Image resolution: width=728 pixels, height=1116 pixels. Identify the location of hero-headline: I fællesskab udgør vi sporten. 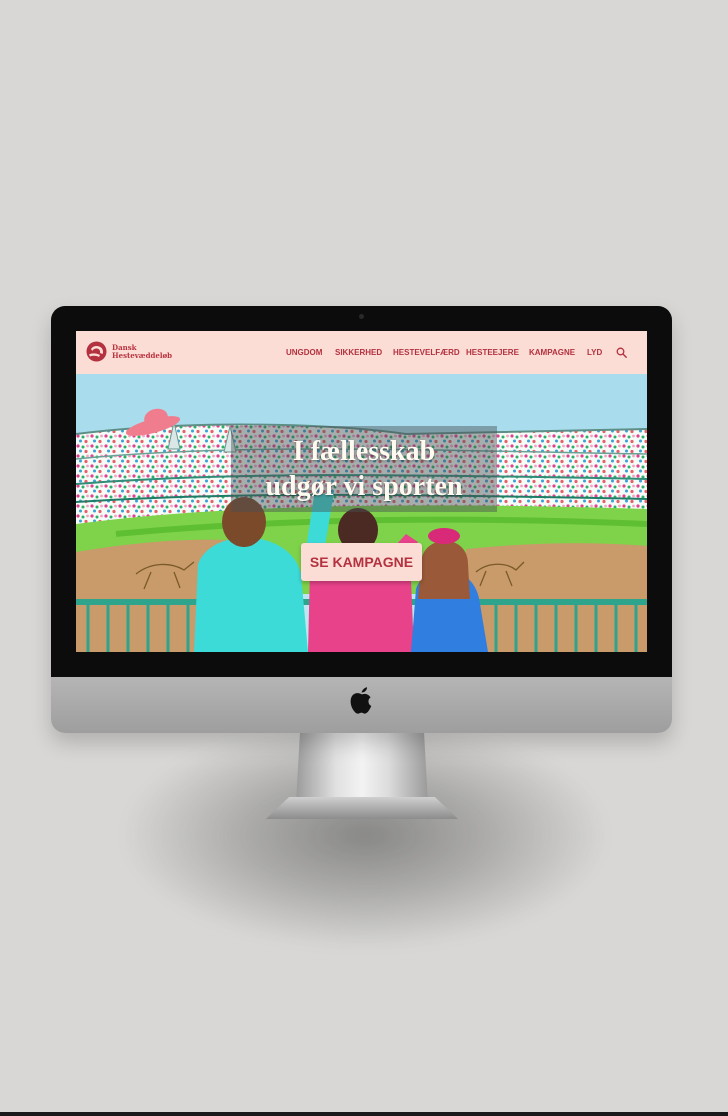
(364, 469).